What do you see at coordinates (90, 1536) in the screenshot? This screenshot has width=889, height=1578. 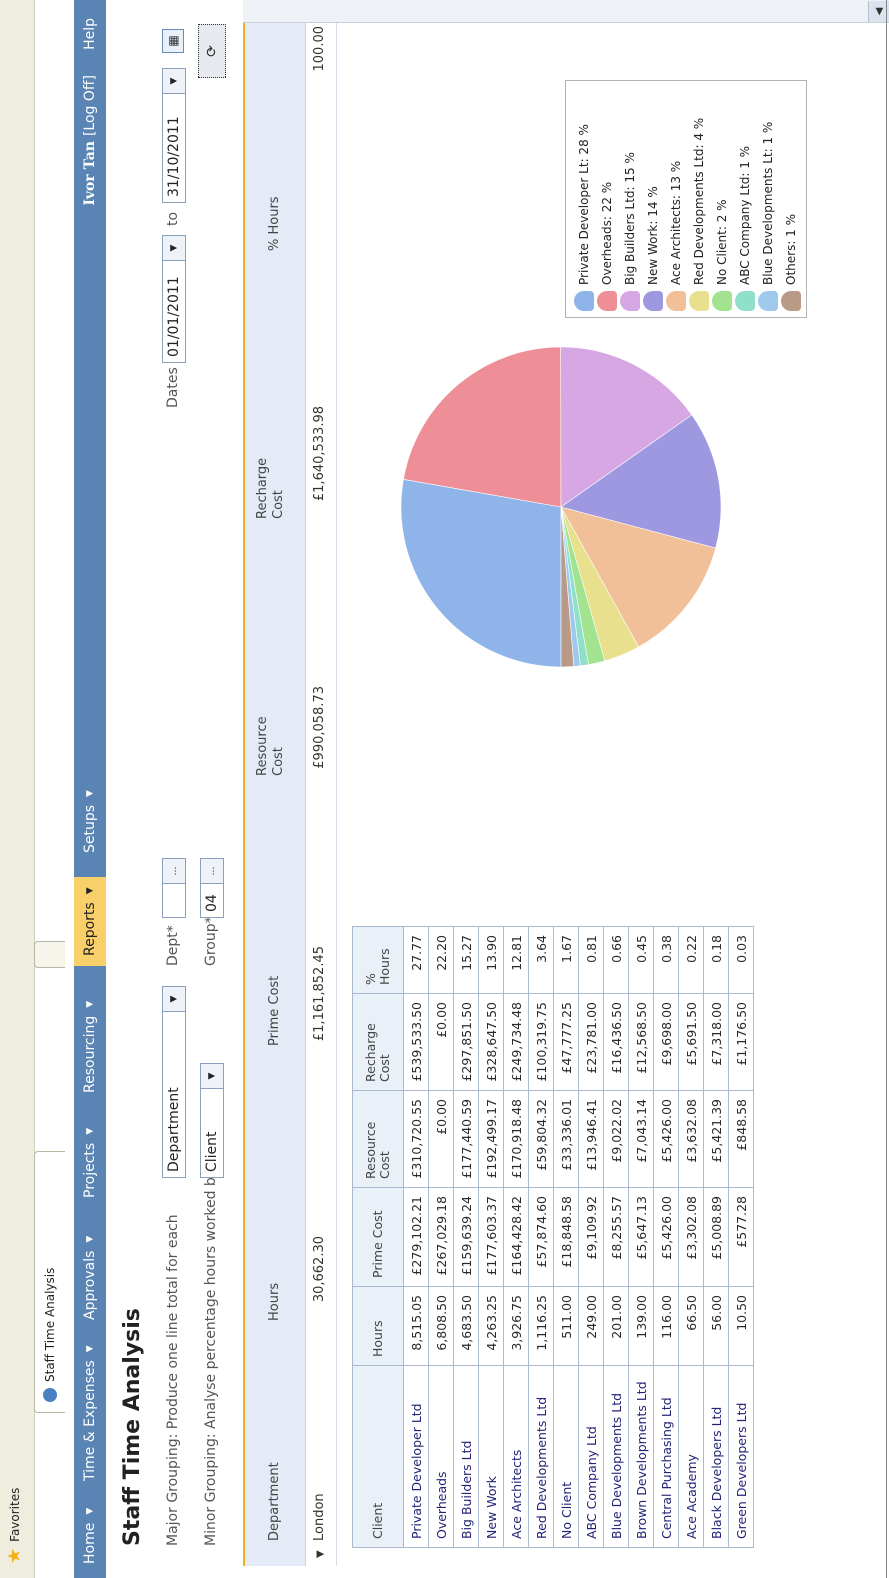 I see `nav-item-home: Home ▼` at bounding box center [90, 1536].